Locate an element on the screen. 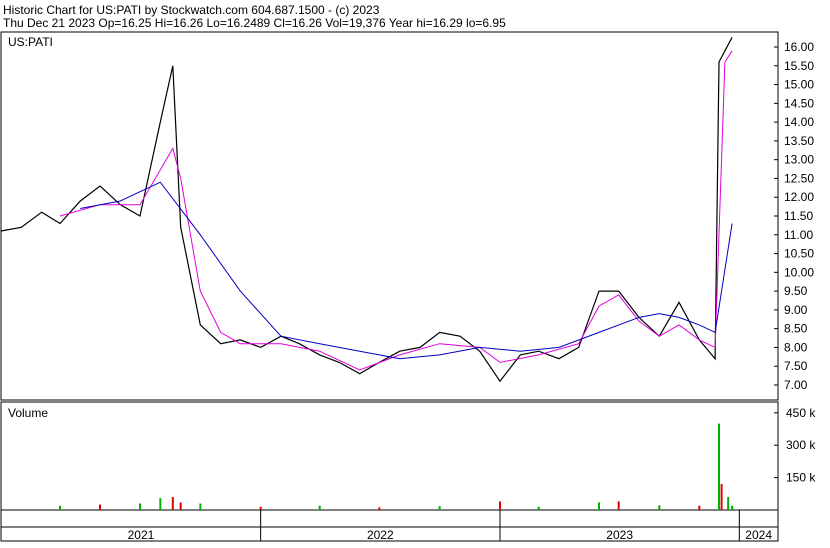 The width and height of the screenshot is (830, 548). volume-panel-title: Volume is located at coordinates (28, 413).